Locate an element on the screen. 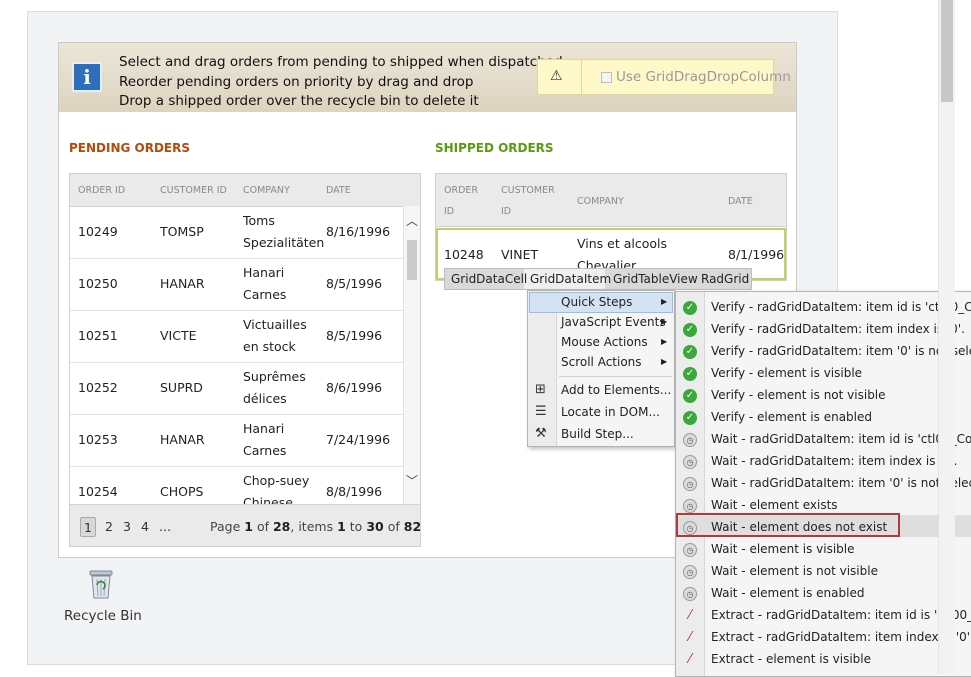  pending-grid-scrollbar: ︿ ﹀ is located at coordinates (411, 355).